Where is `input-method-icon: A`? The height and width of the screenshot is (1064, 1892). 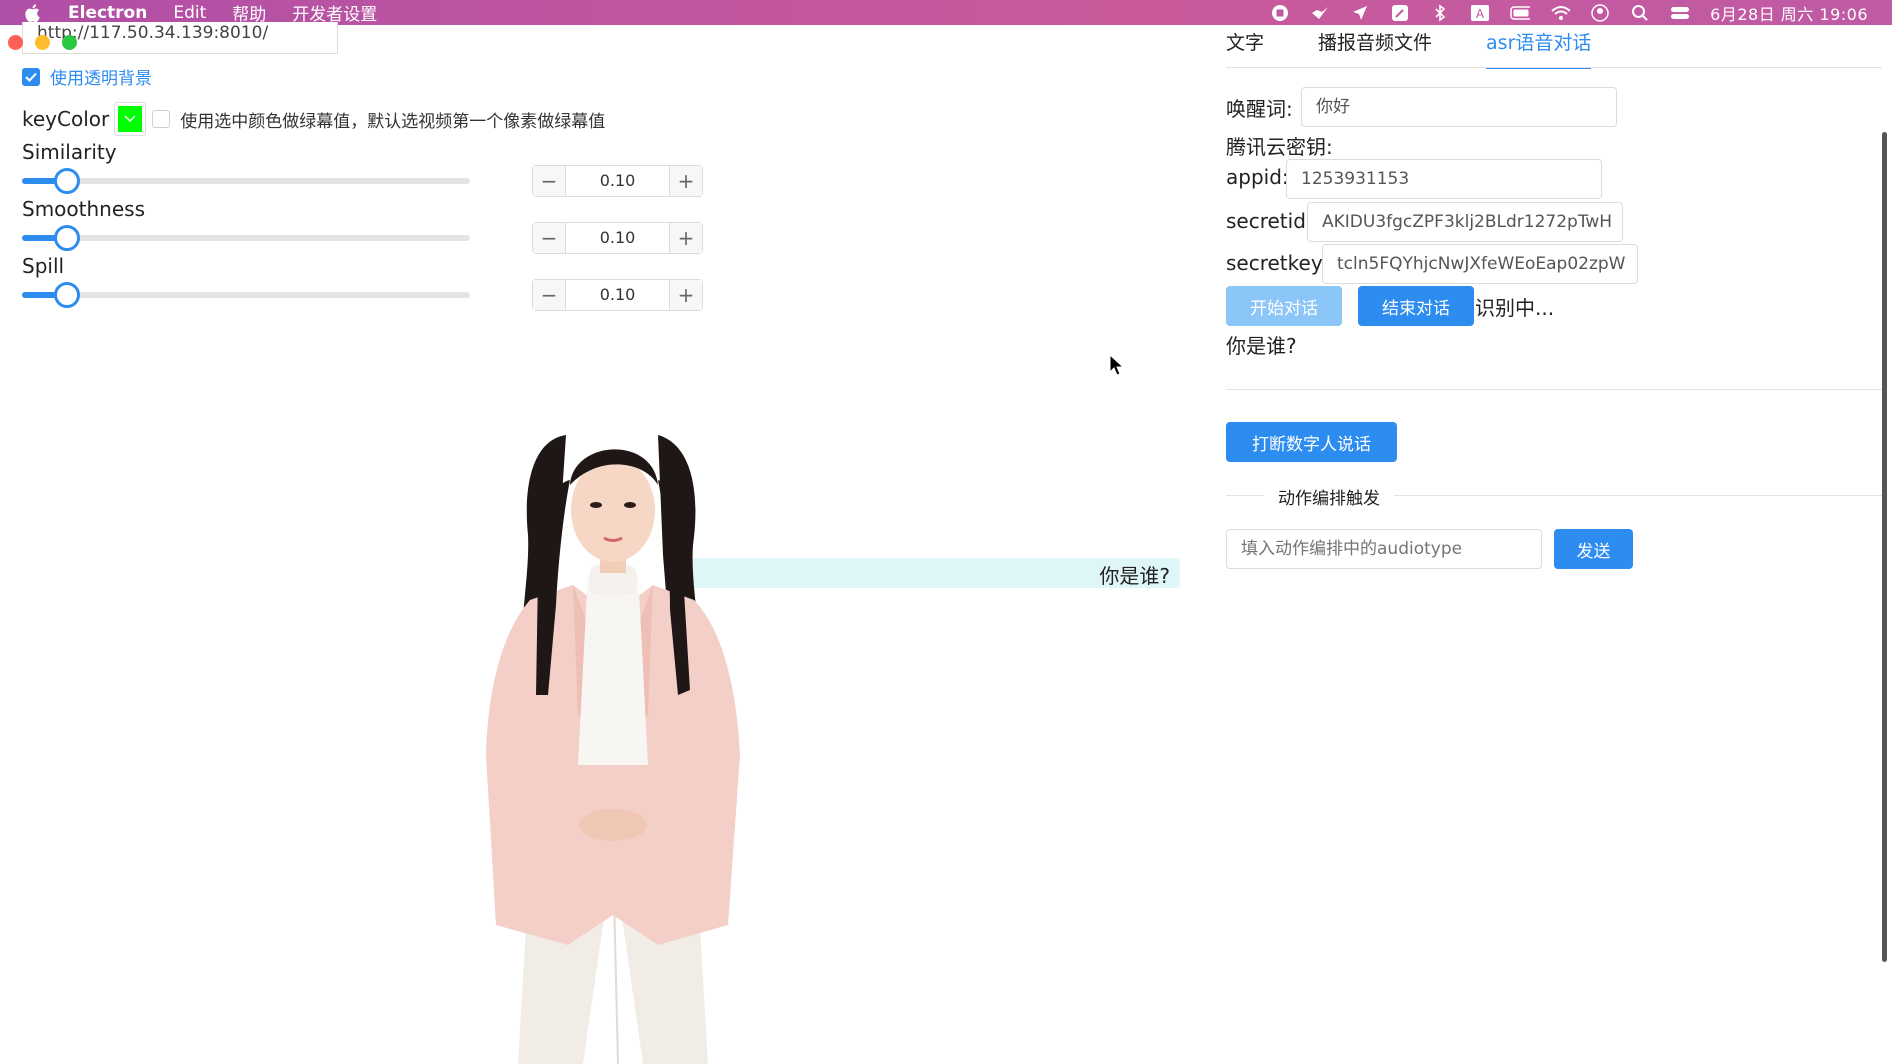 input-method-icon: A is located at coordinates (1480, 13).